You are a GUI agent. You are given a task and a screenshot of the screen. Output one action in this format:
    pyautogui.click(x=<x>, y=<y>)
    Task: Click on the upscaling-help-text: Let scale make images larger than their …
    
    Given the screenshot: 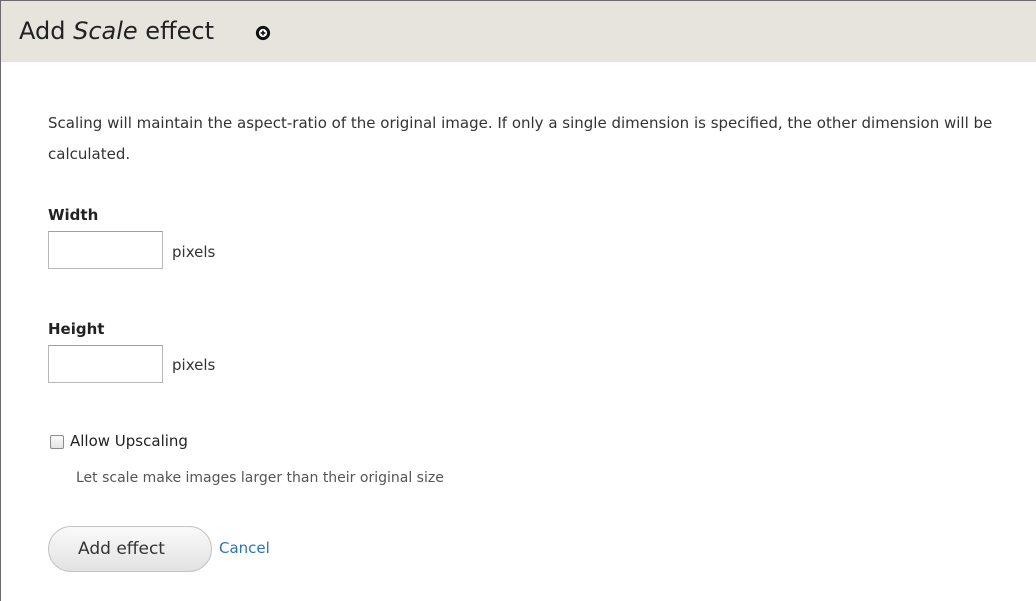 What is the action you would take?
    pyautogui.click(x=260, y=478)
    